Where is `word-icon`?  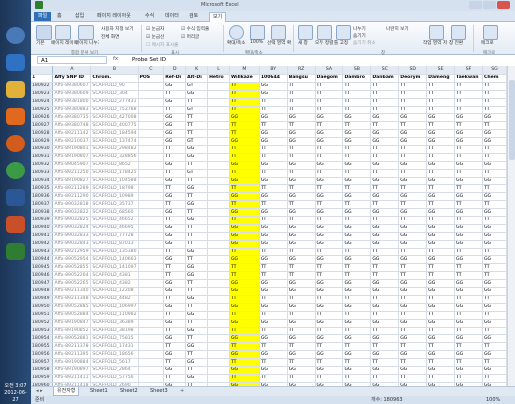
word-icon is located at coordinates (15, 197).